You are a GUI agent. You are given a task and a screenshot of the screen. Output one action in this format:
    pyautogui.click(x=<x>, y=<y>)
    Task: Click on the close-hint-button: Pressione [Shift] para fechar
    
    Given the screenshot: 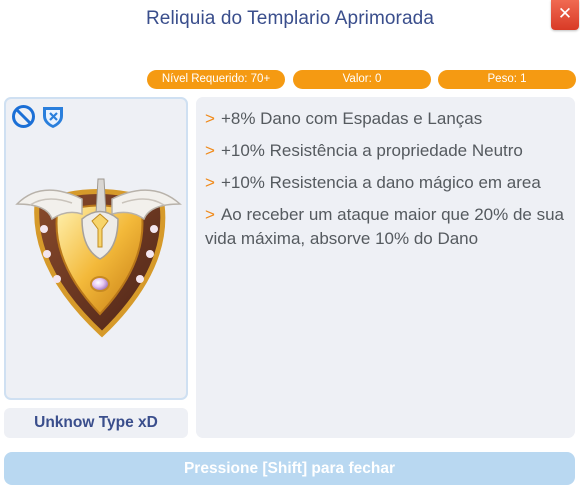 What is the action you would take?
    pyautogui.click(x=289, y=468)
    